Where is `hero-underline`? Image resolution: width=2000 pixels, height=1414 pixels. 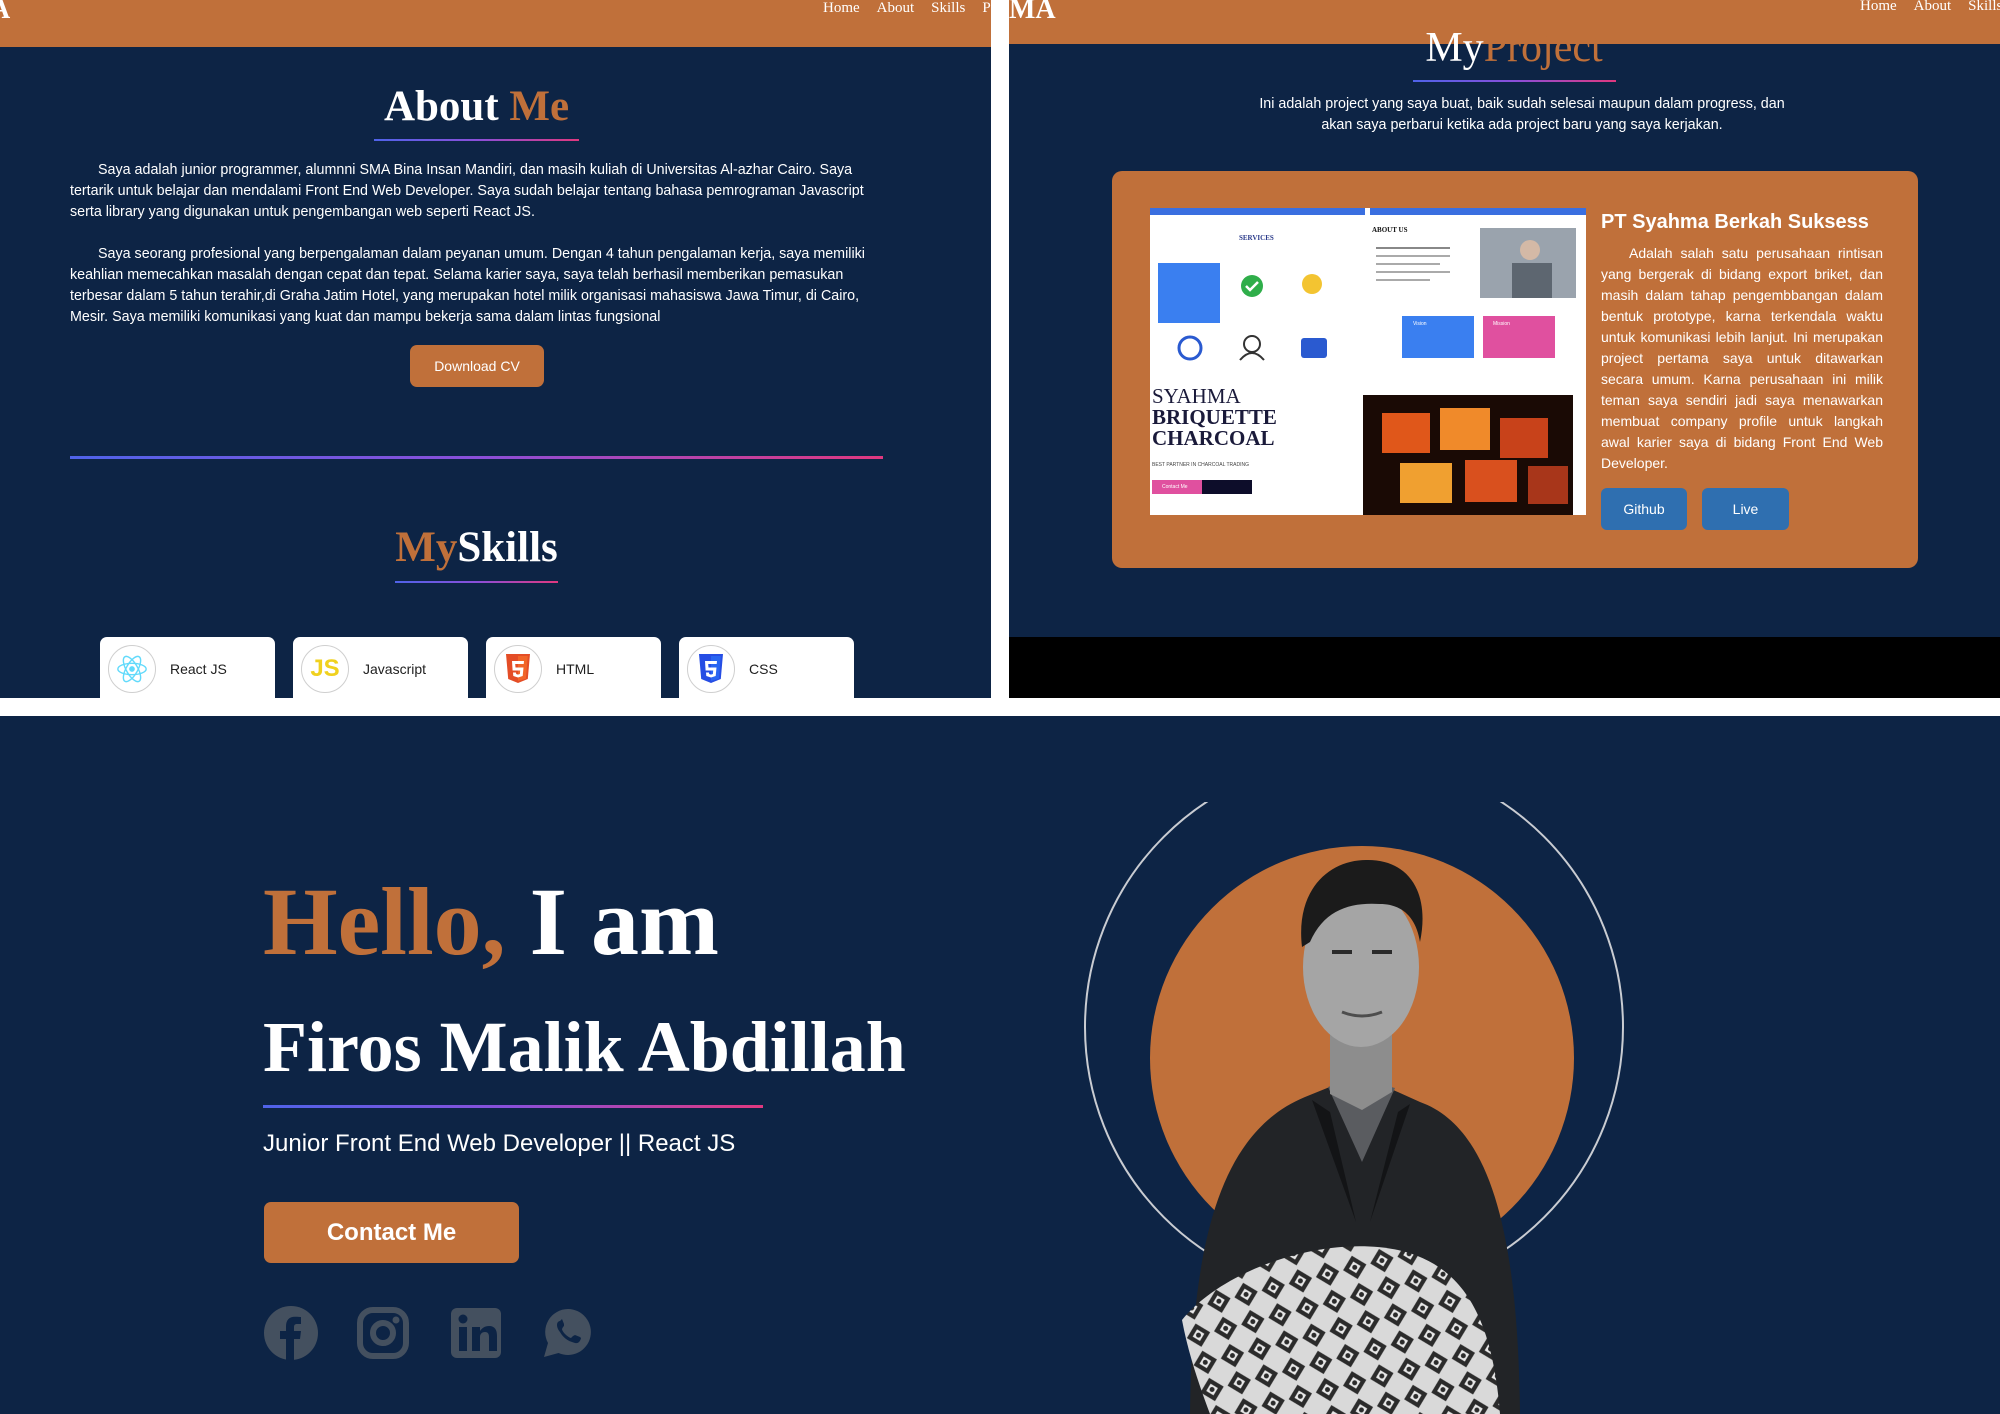
hero-underline is located at coordinates (513, 1106).